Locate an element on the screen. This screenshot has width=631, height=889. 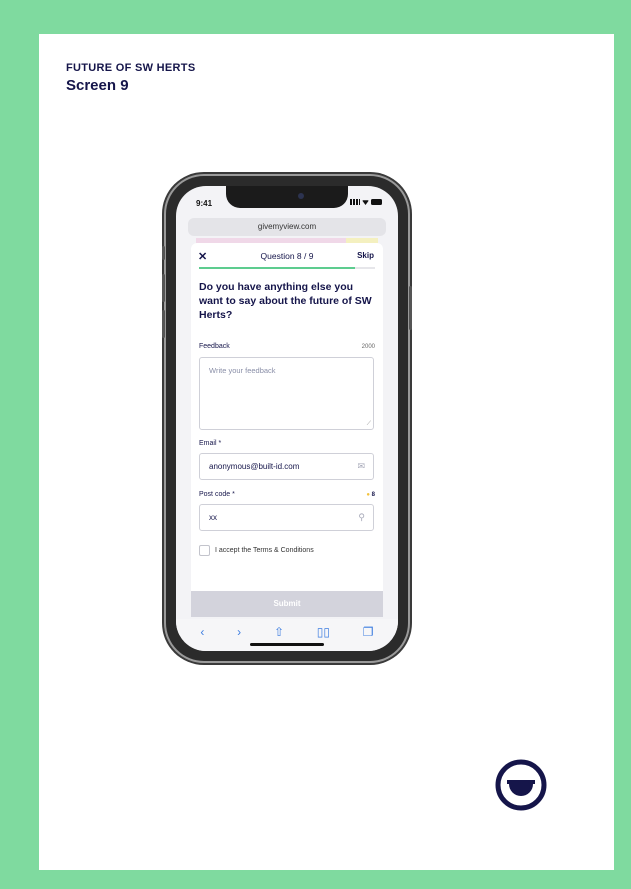
screen-title: Screen 9 is located at coordinates (97, 85).